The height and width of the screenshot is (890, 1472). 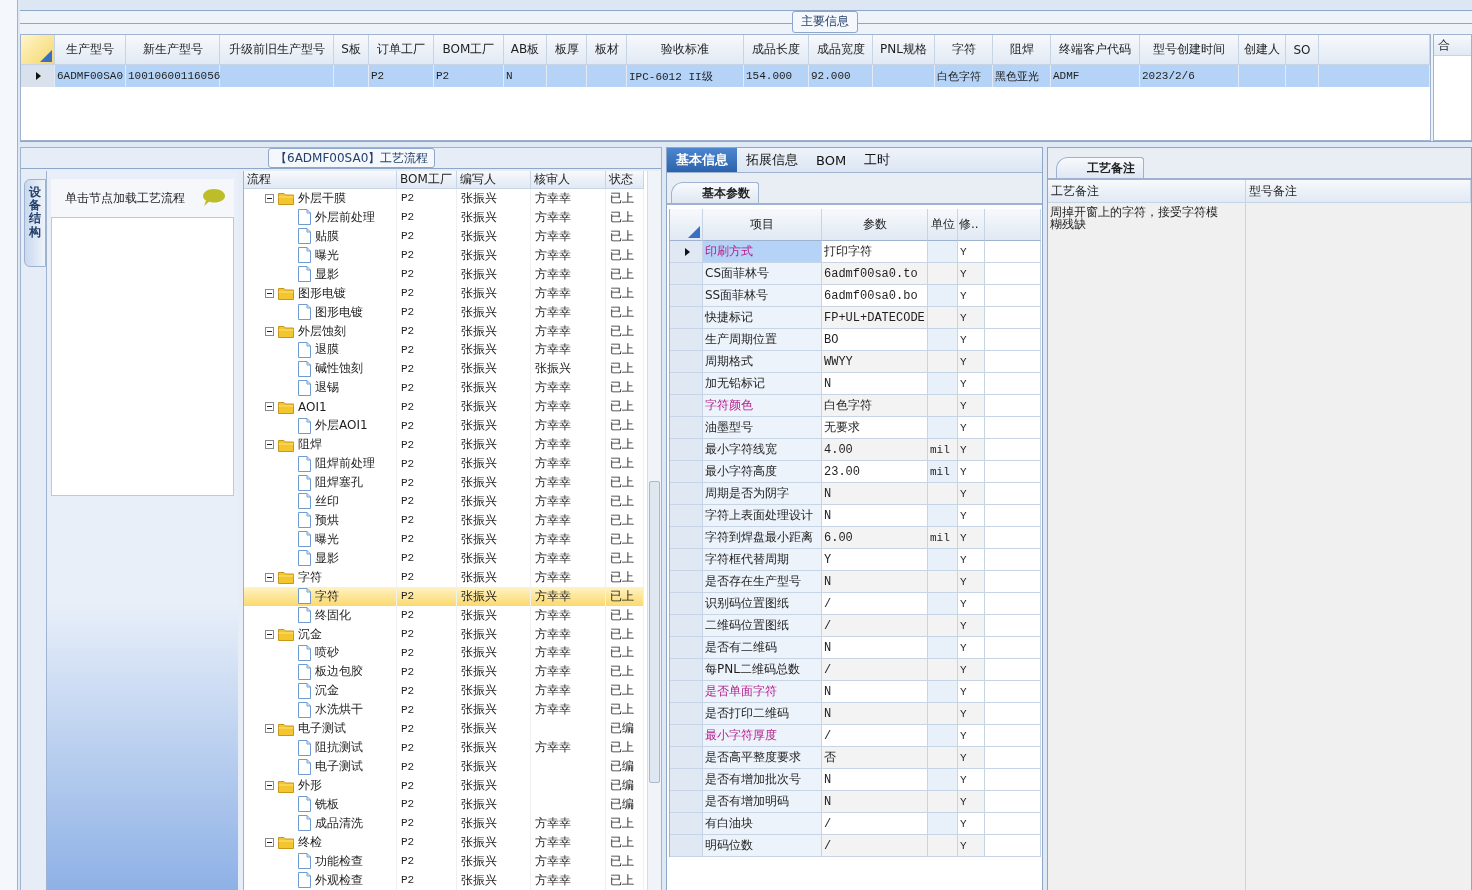 What do you see at coordinates (877, 160) in the screenshot?
I see `tab: 工时` at bounding box center [877, 160].